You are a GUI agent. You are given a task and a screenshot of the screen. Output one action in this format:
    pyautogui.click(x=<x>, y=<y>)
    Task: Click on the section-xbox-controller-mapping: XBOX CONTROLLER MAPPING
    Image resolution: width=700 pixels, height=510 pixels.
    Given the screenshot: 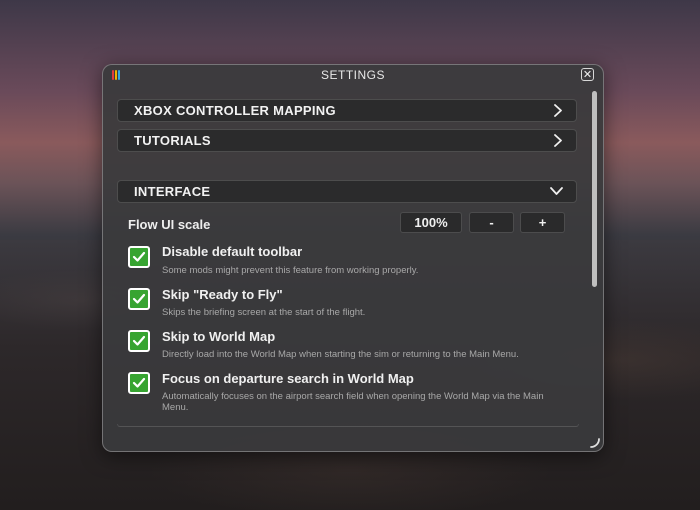 What is the action you would take?
    pyautogui.click(x=347, y=110)
    